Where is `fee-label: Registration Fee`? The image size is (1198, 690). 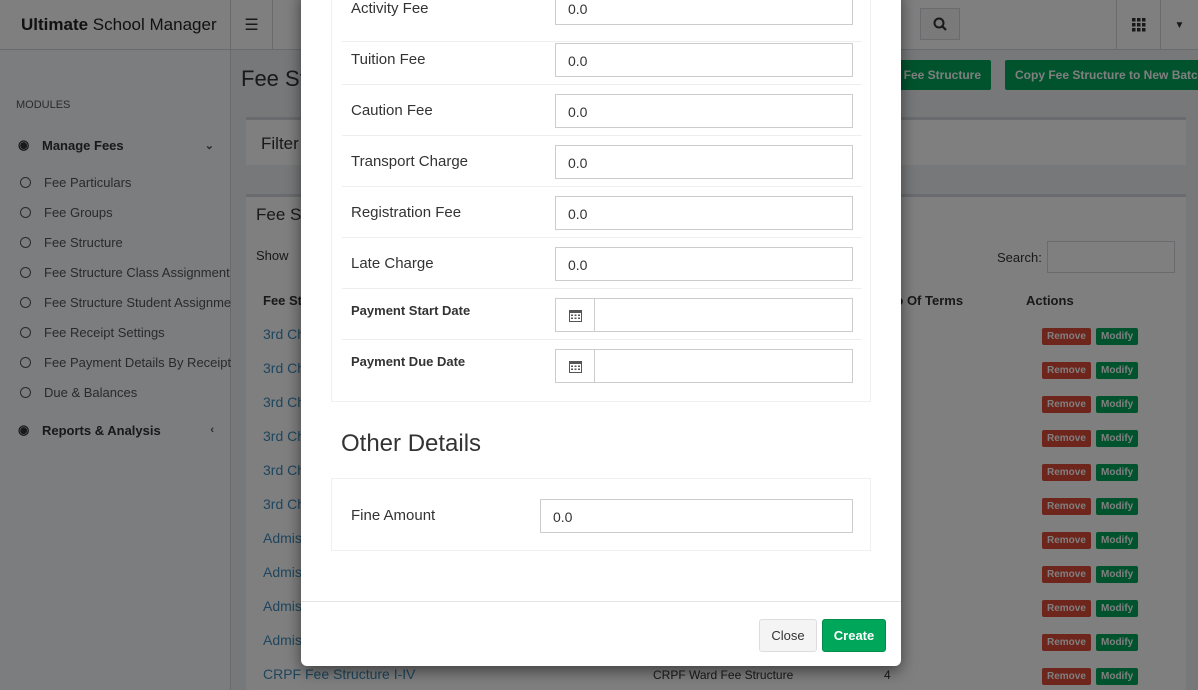 fee-label: Registration Fee is located at coordinates (406, 212).